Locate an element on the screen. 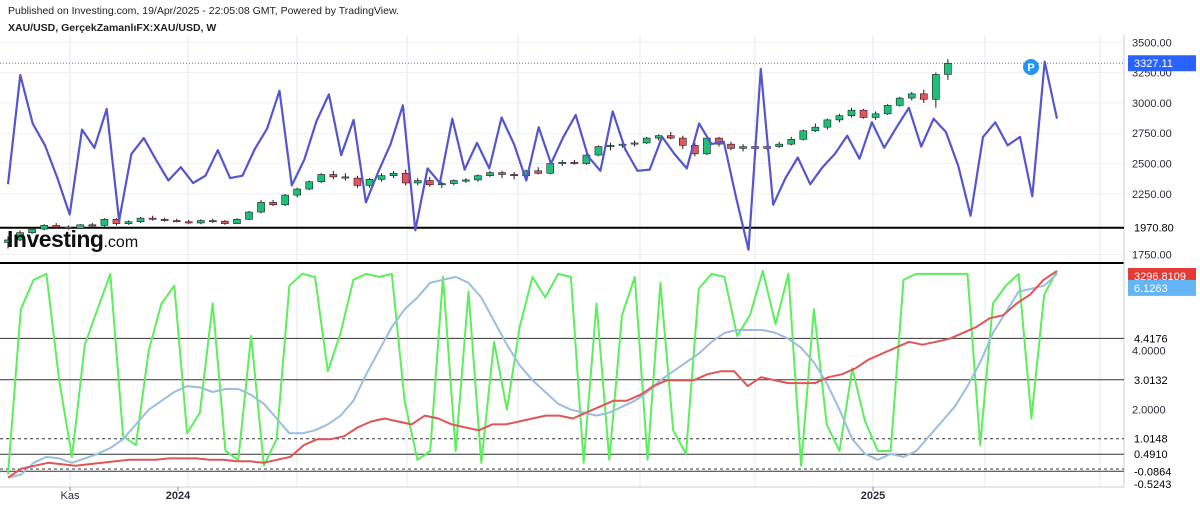  time-axis: Kas 2024 2025 is located at coordinates (473, 494).